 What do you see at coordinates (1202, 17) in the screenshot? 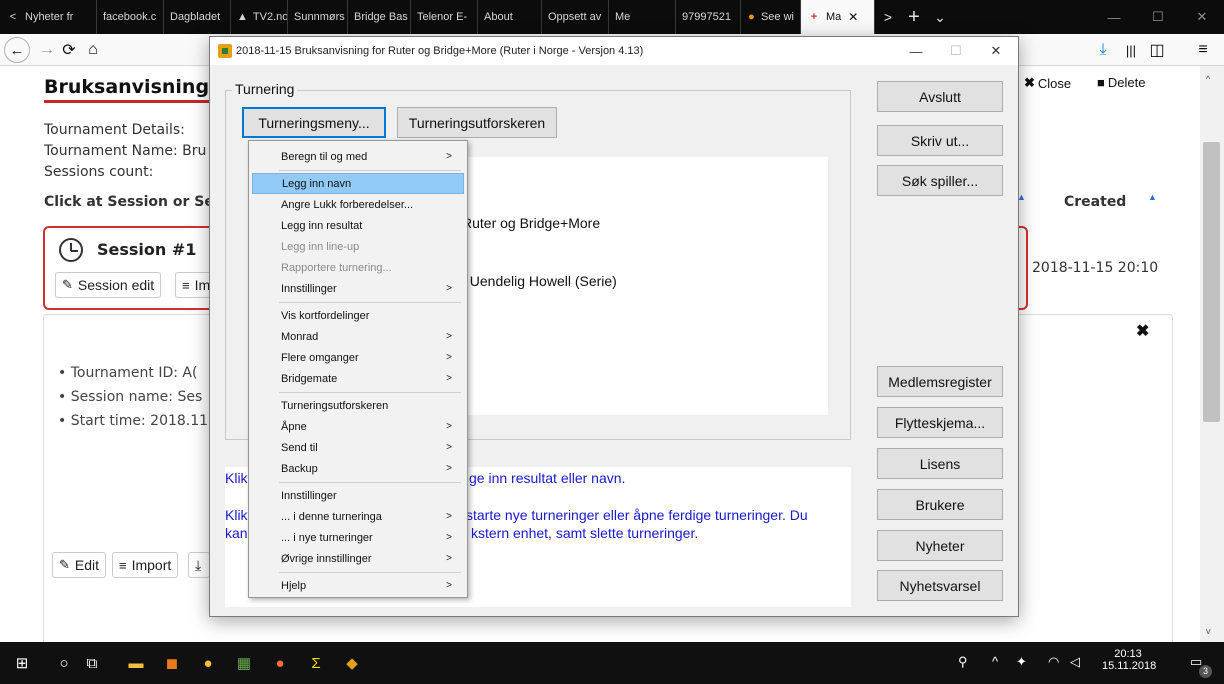
I see `window-close-button: ✕` at bounding box center [1202, 17].